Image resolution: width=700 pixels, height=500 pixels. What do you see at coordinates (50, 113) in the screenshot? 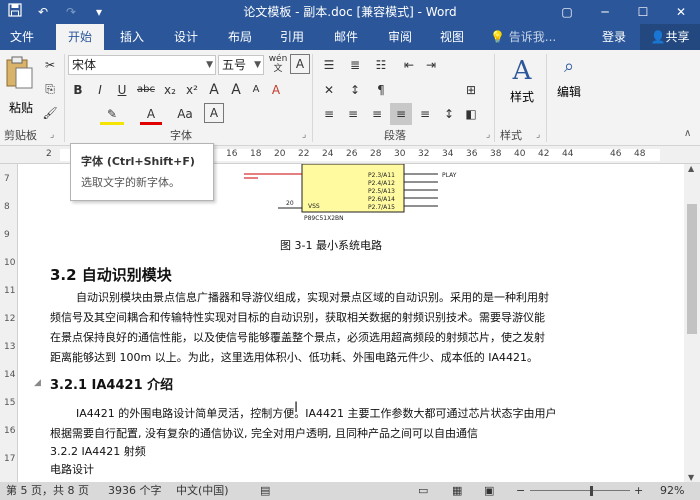
I see `format-painter-icon: 🖌` at bounding box center [50, 113].